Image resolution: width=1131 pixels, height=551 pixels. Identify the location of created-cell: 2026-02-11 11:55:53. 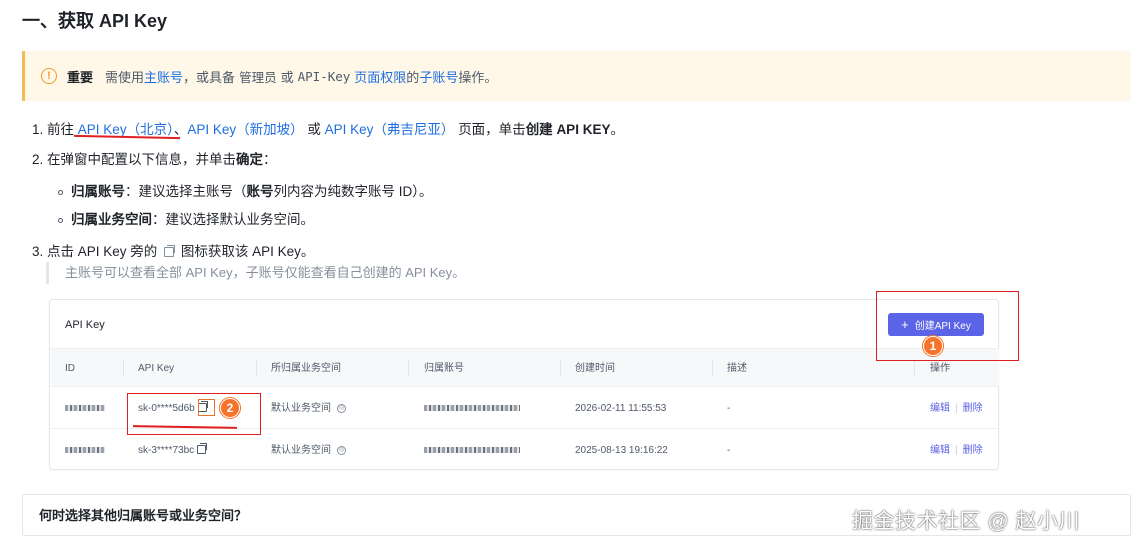
(621, 408).